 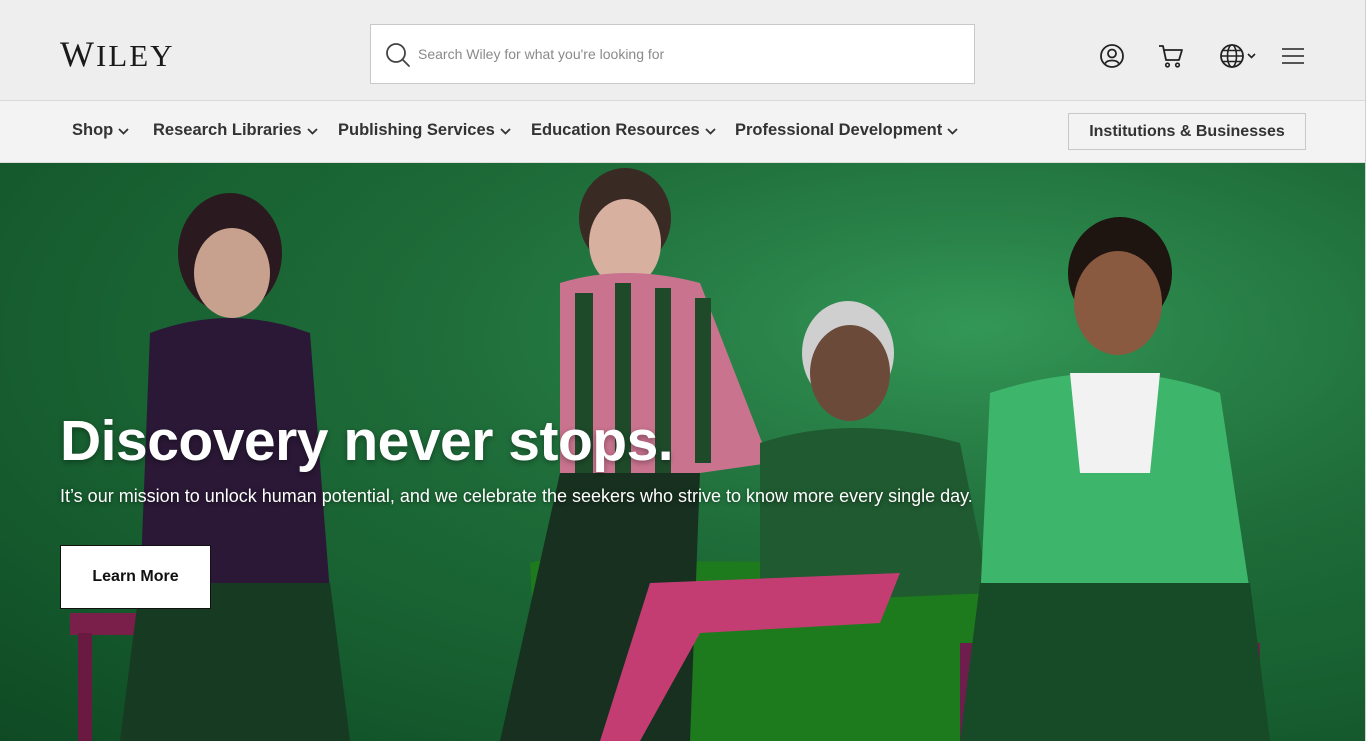 I want to click on nav-item-label: Publishing Services, so click(x=416, y=130).